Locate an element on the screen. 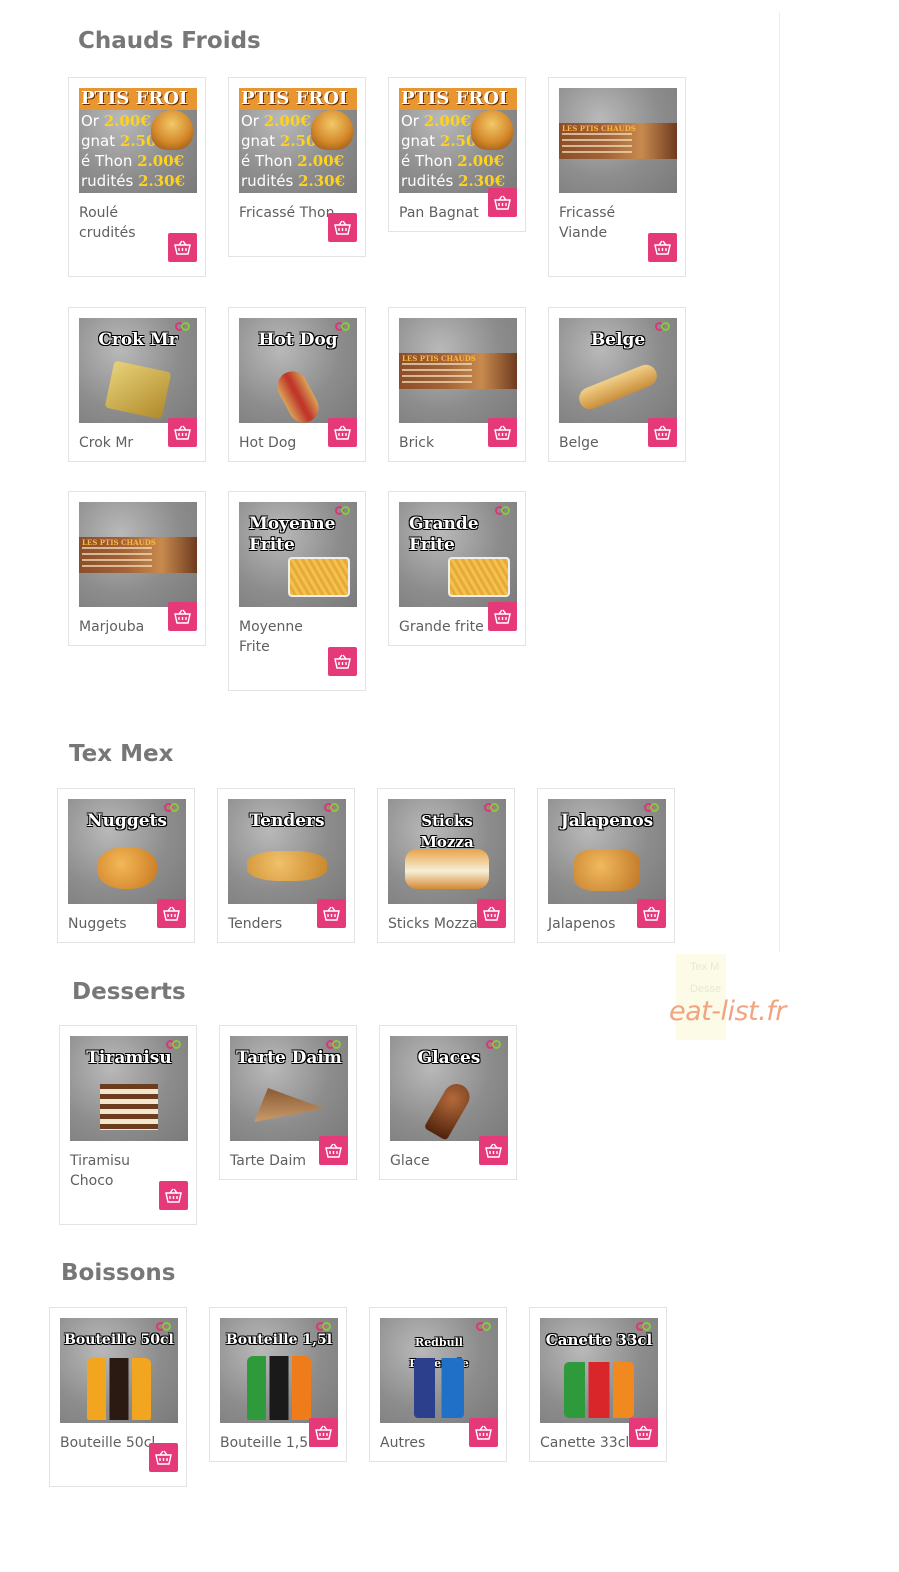 This screenshot has height=1572, width=899. poster-title: PTIS FROI is located at coordinates (298, 99).